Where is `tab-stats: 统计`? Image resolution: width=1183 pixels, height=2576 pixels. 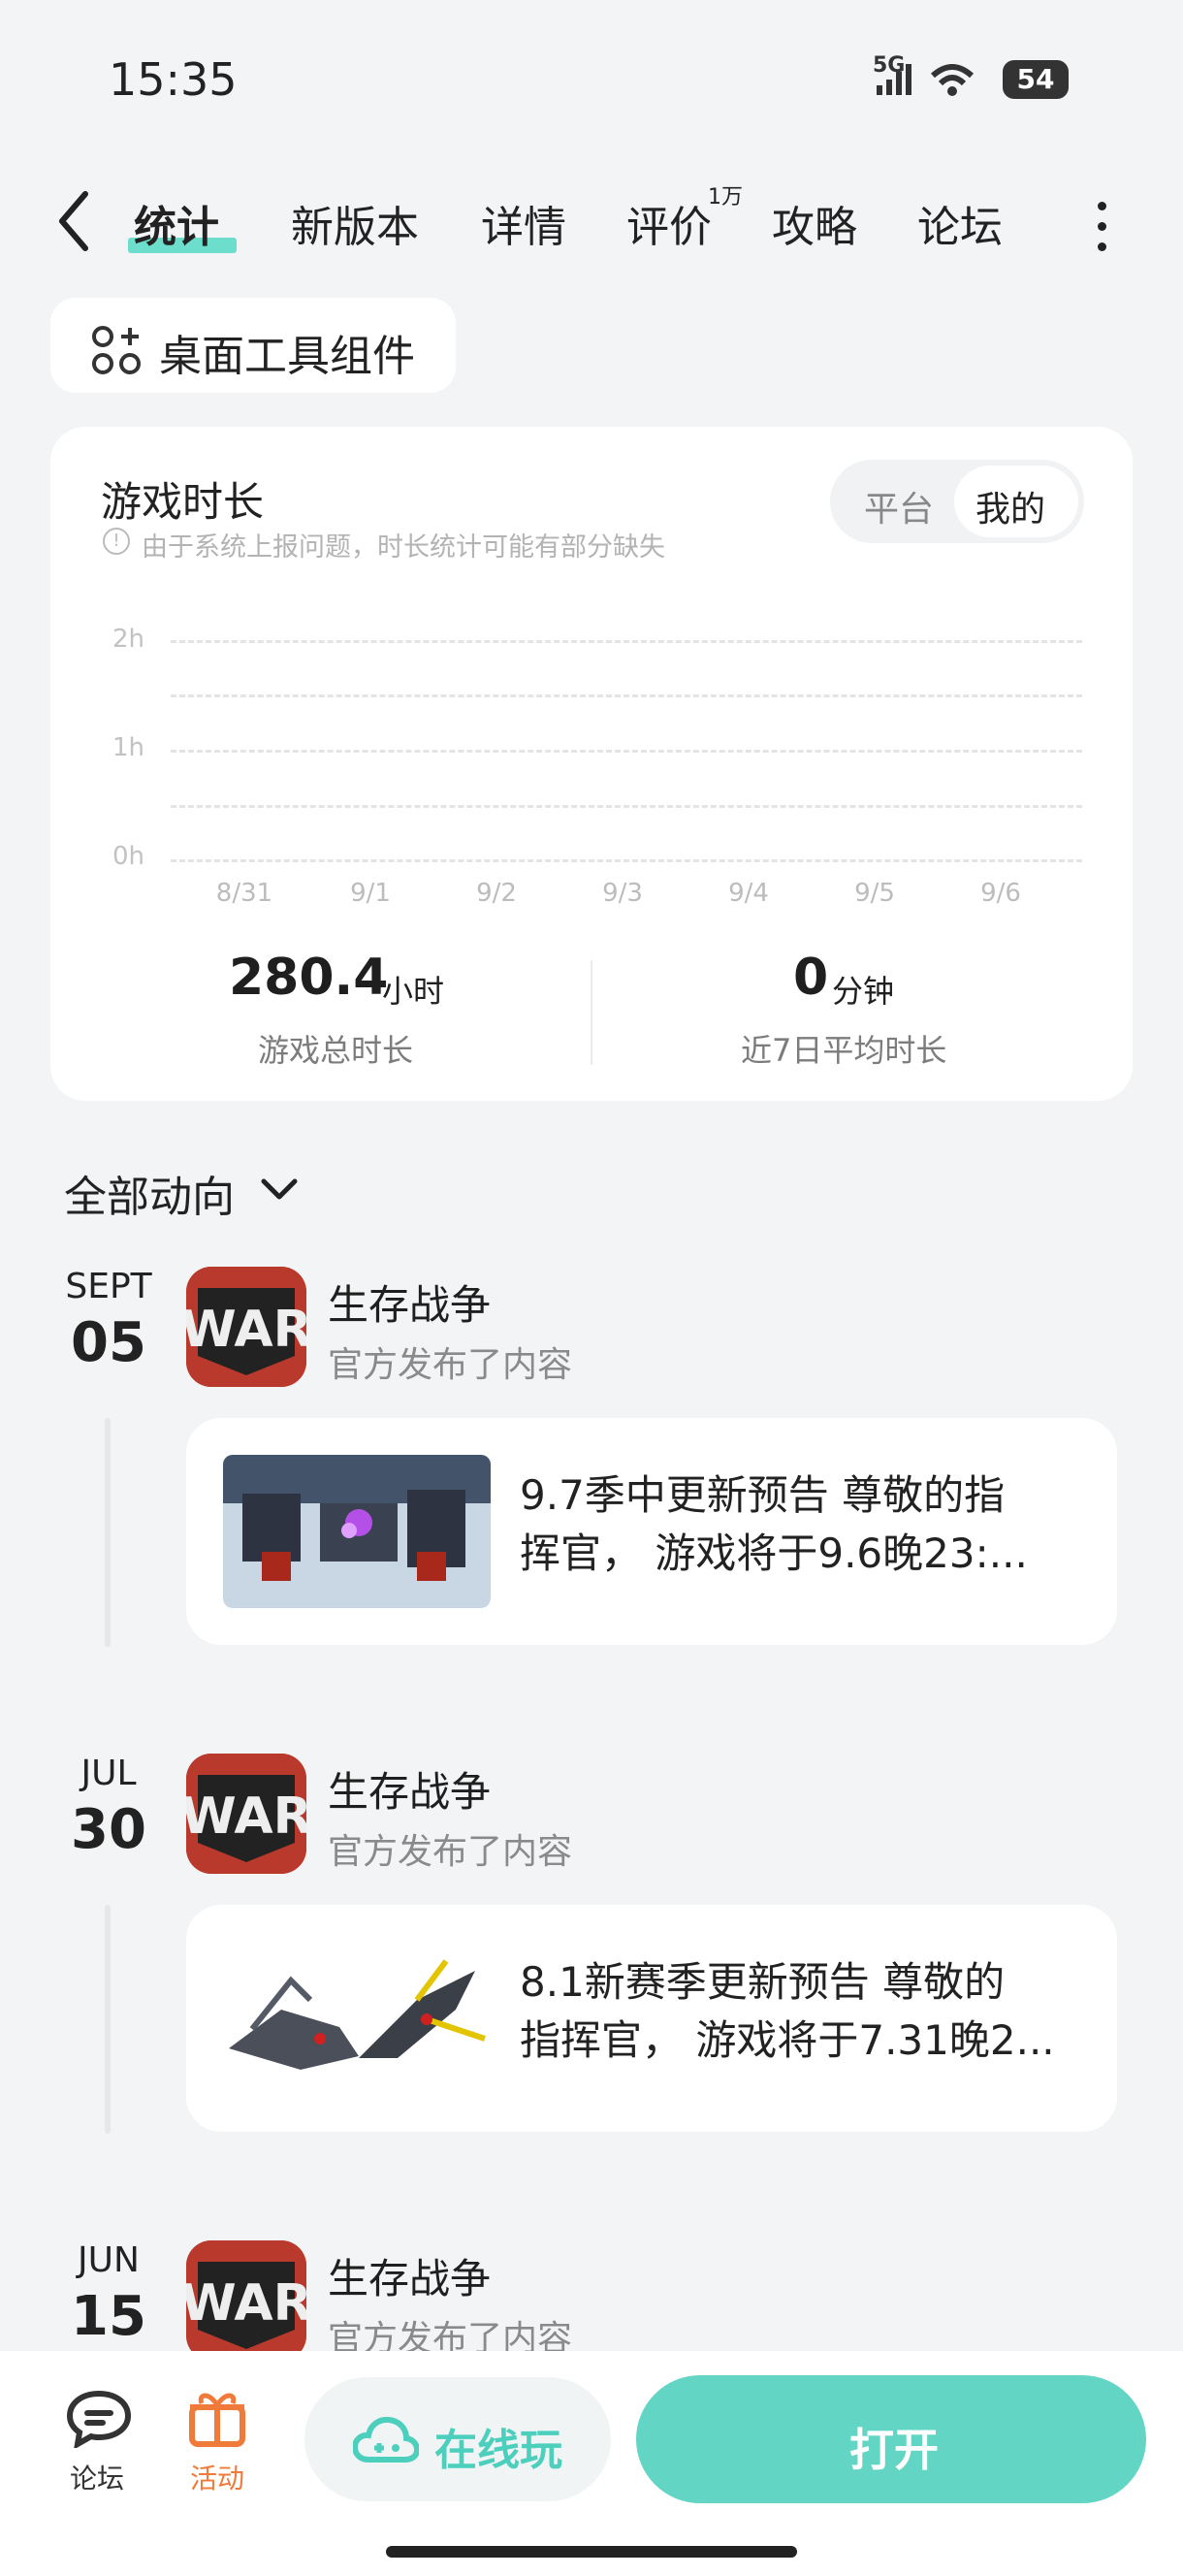
tab-stats: 统计 is located at coordinates (176, 223).